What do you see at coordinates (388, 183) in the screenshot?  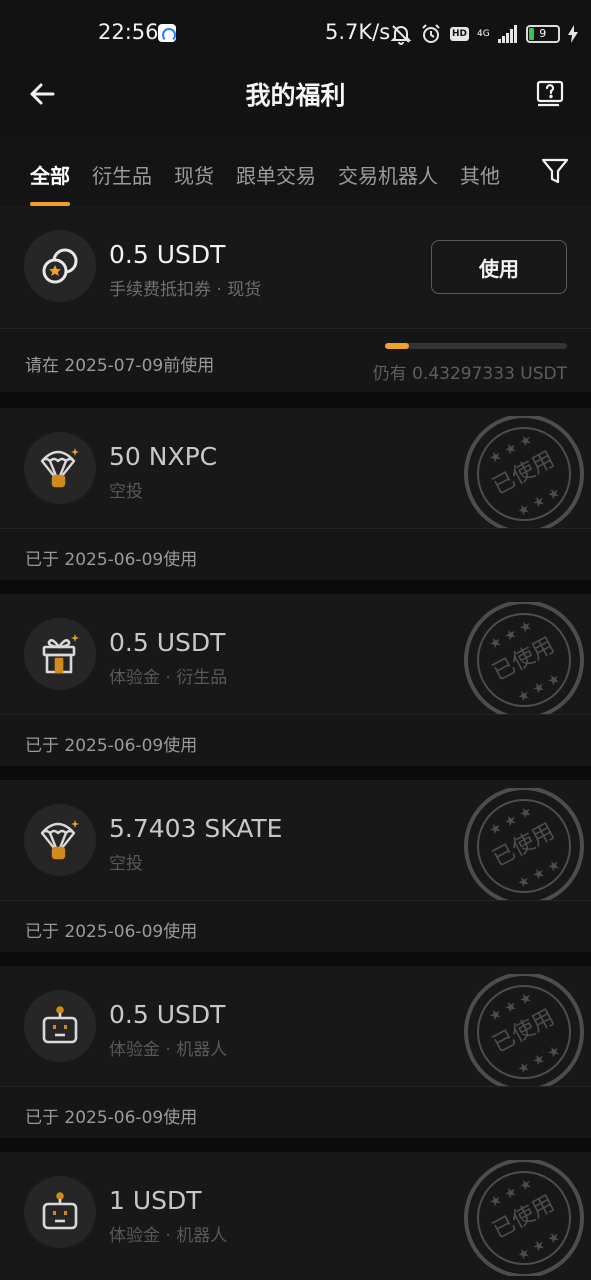 I see `tab-trading-bots: 交易机器人` at bounding box center [388, 183].